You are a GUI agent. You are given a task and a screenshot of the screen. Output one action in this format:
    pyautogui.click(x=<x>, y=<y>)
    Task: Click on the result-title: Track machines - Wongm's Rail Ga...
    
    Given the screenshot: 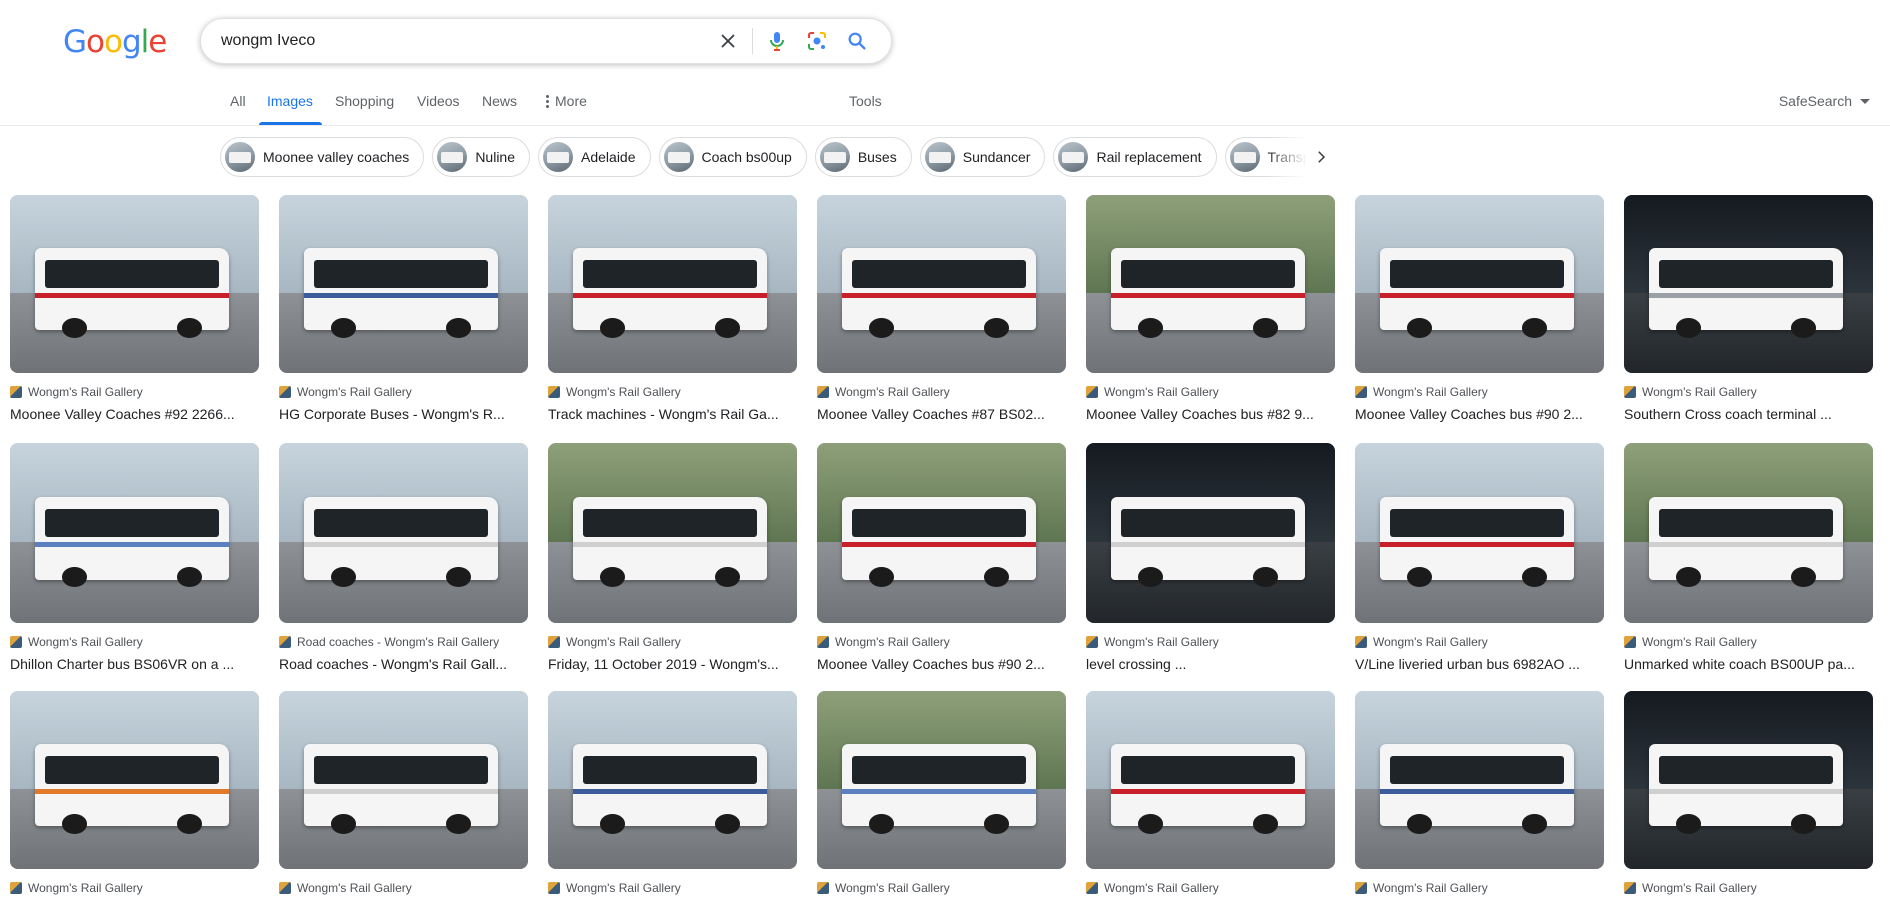 What is the action you would take?
    pyautogui.click(x=672, y=414)
    